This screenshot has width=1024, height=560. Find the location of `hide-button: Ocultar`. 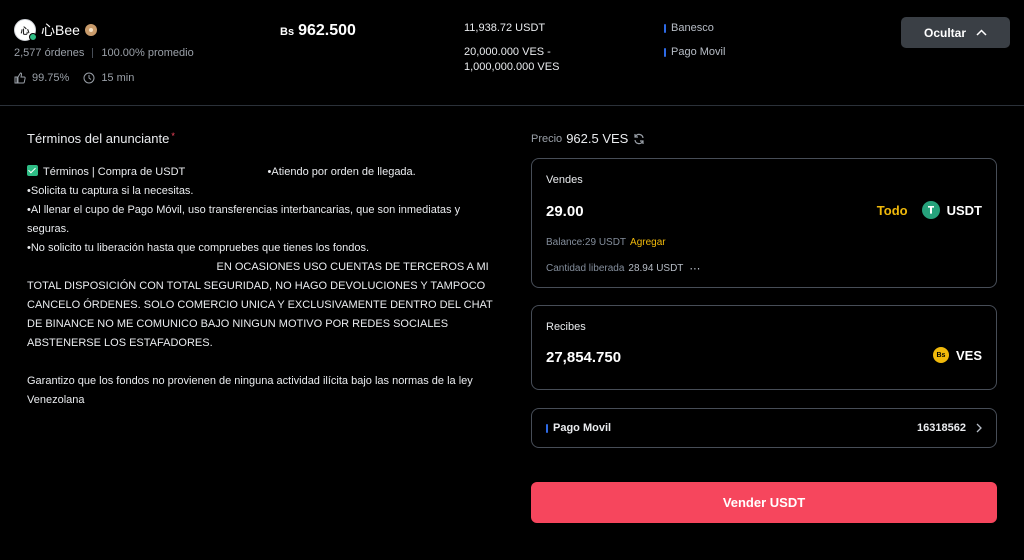

hide-button: Ocultar is located at coordinates (955, 32).